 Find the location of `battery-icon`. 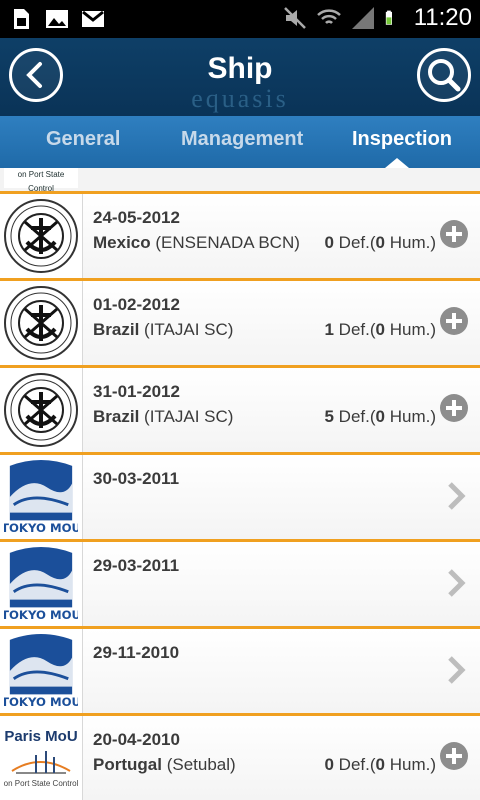

battery-icon is located at coordinates (388, 17).